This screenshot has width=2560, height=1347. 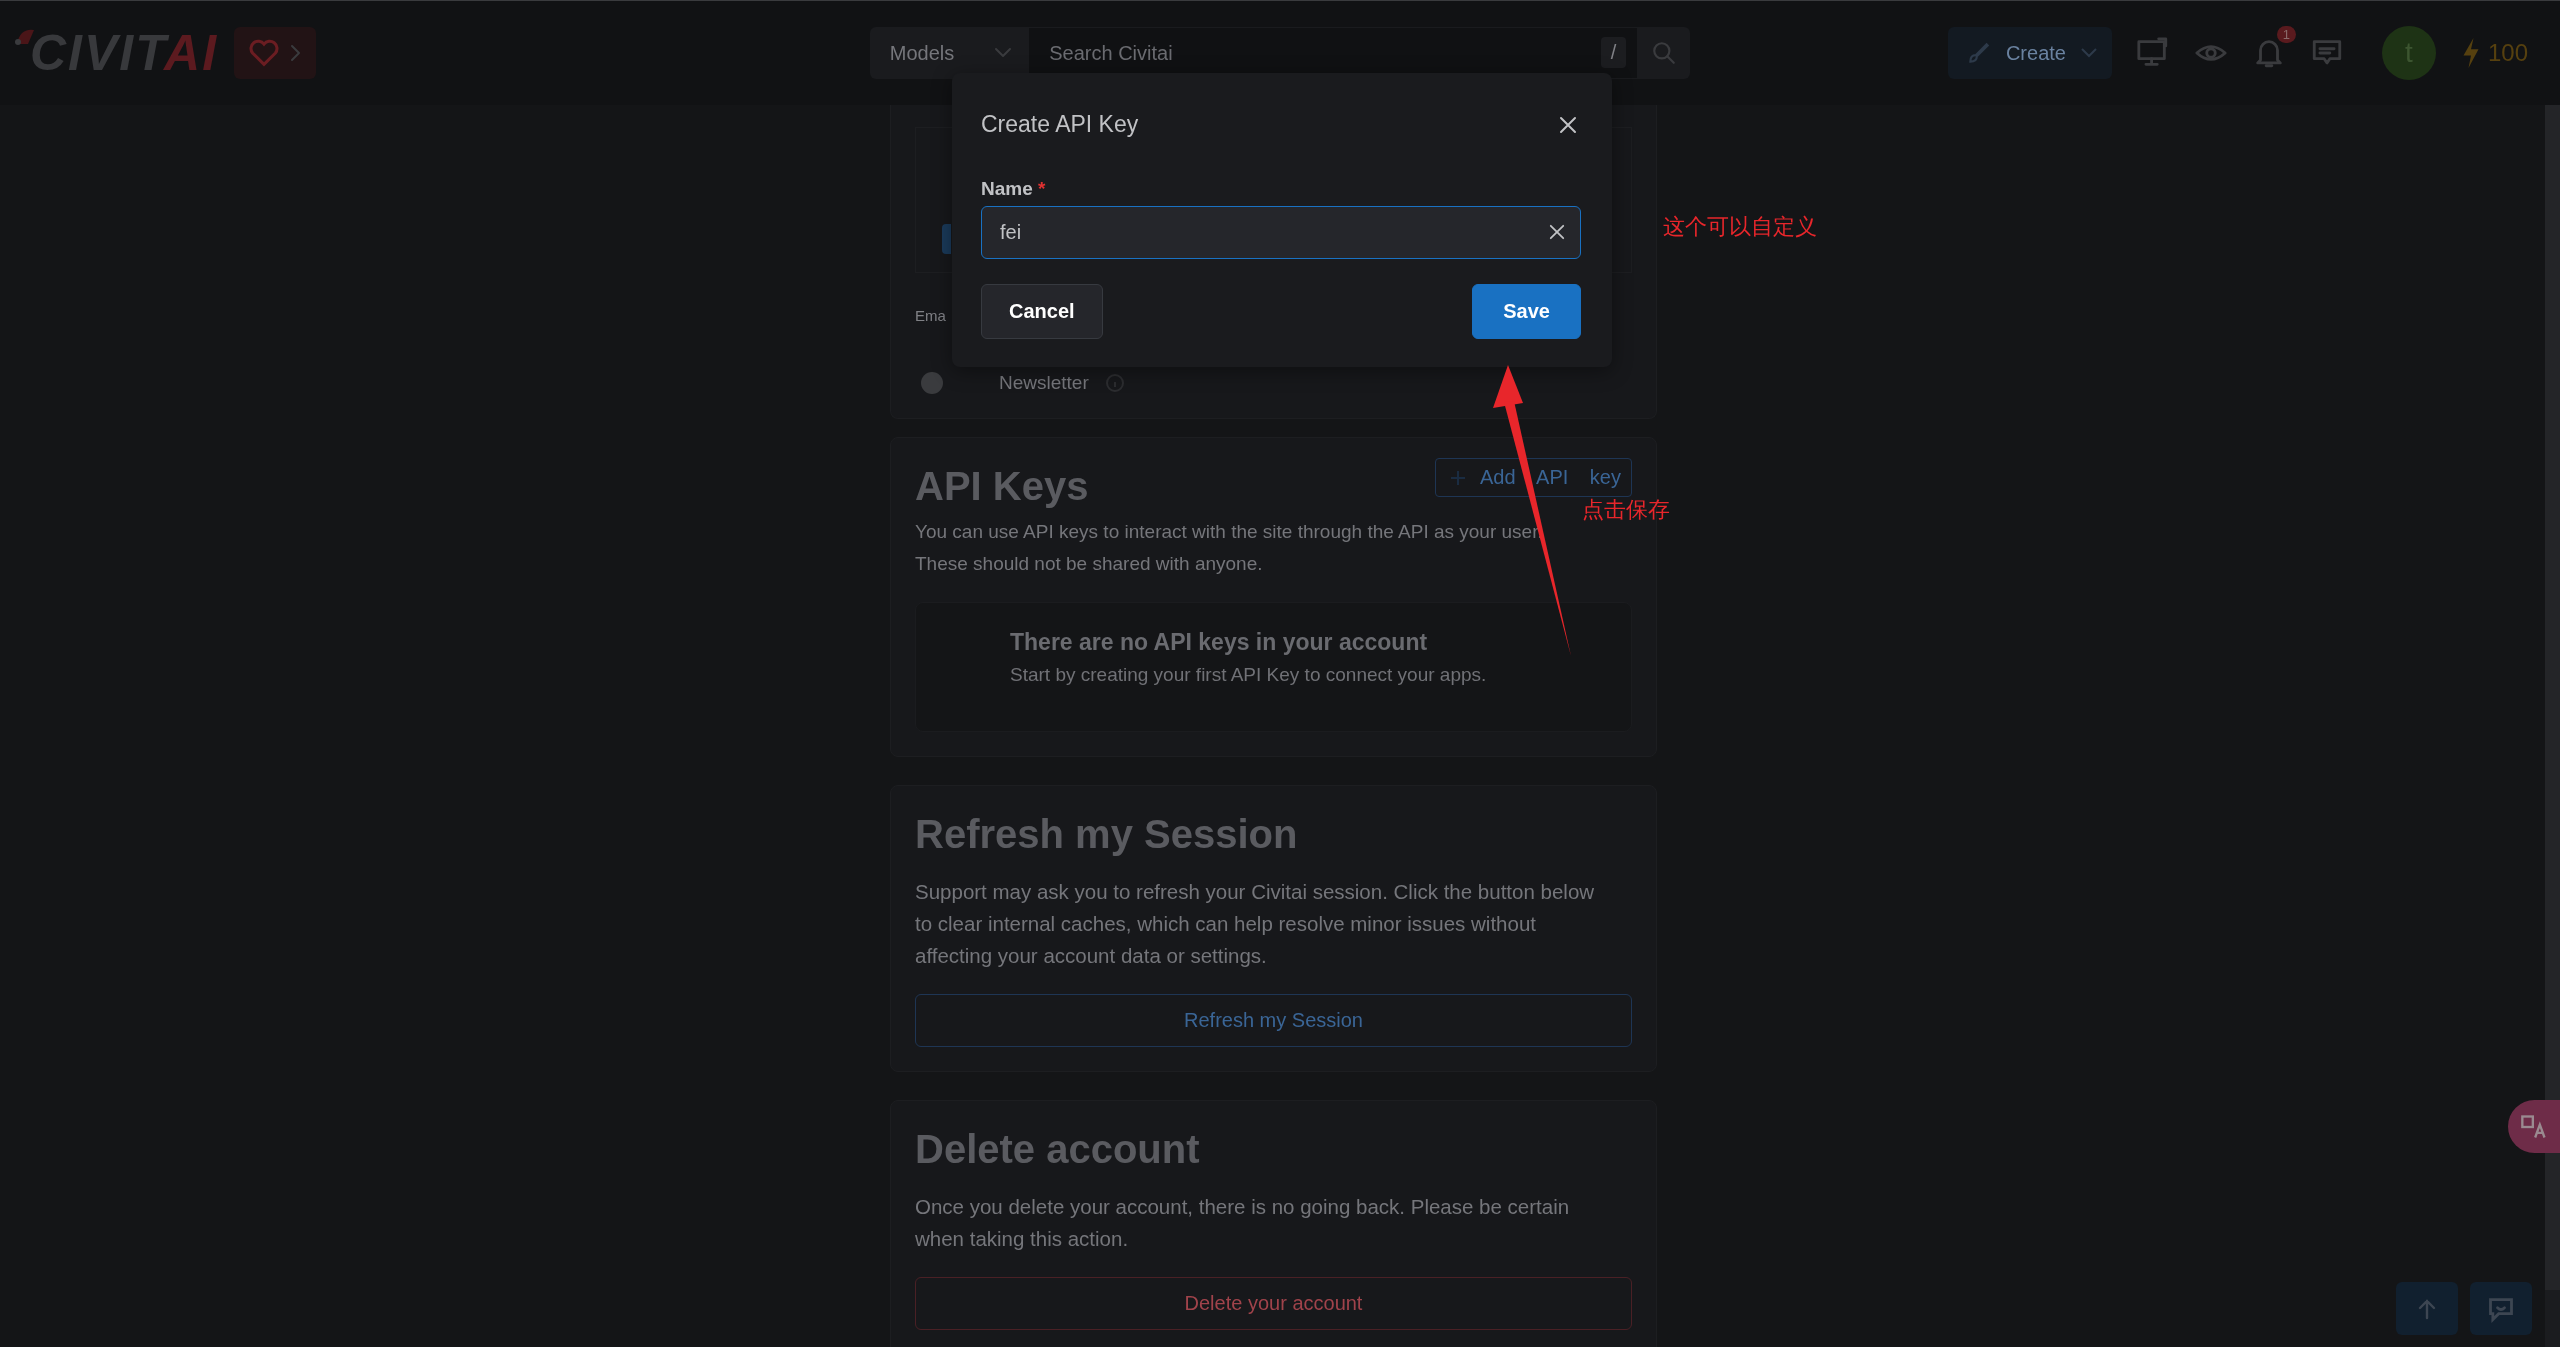 I want to click on description-text: Once you delete your account, there is no going back. Please be certain when taking this action., so click(x=1243, y=1223).